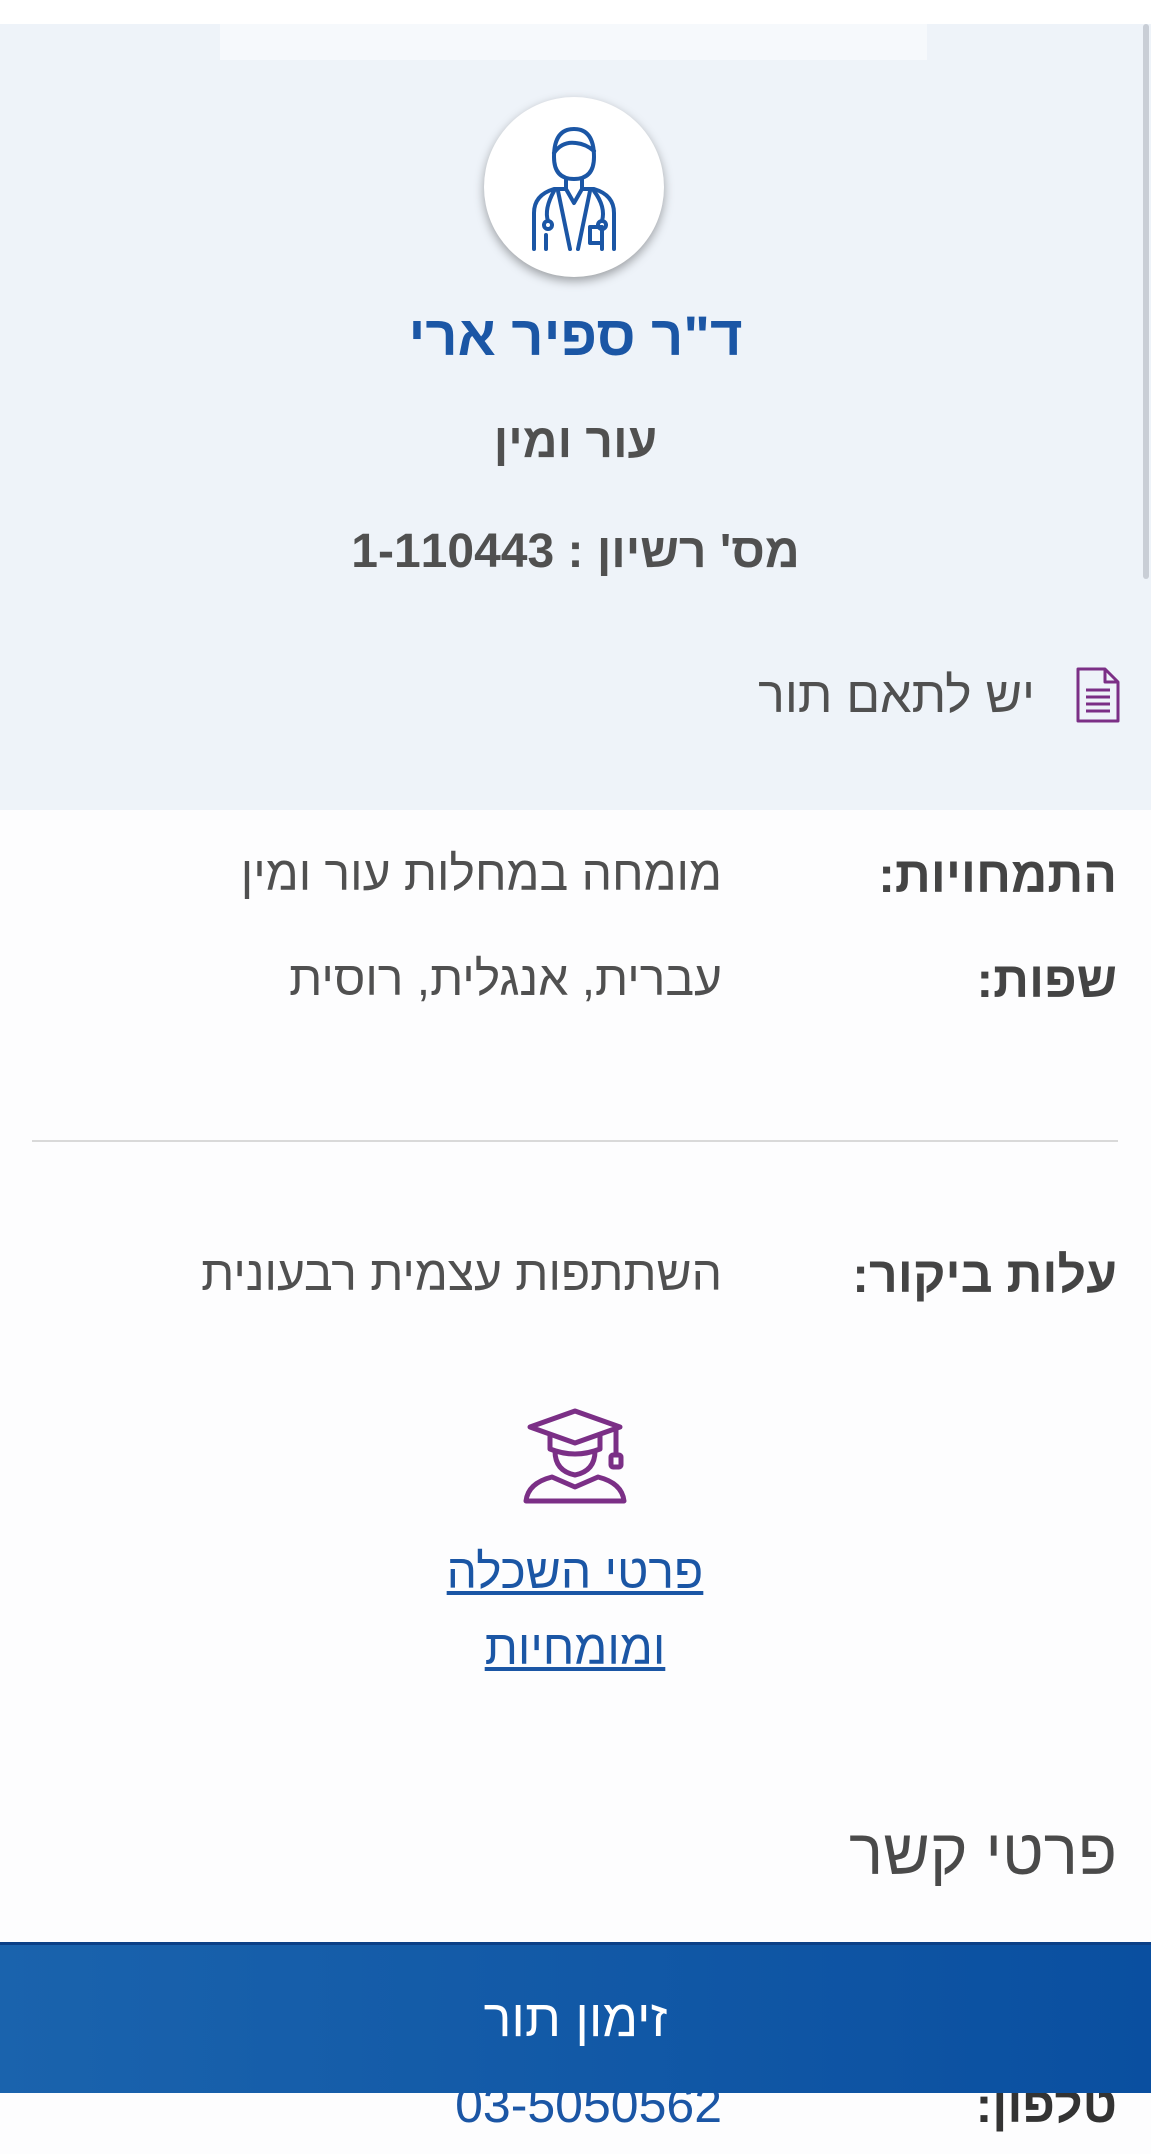 The width and height of the screenshot is (1151, 2154). I want to click on education-link-line2: ומומחיות, so click(575, 1649).